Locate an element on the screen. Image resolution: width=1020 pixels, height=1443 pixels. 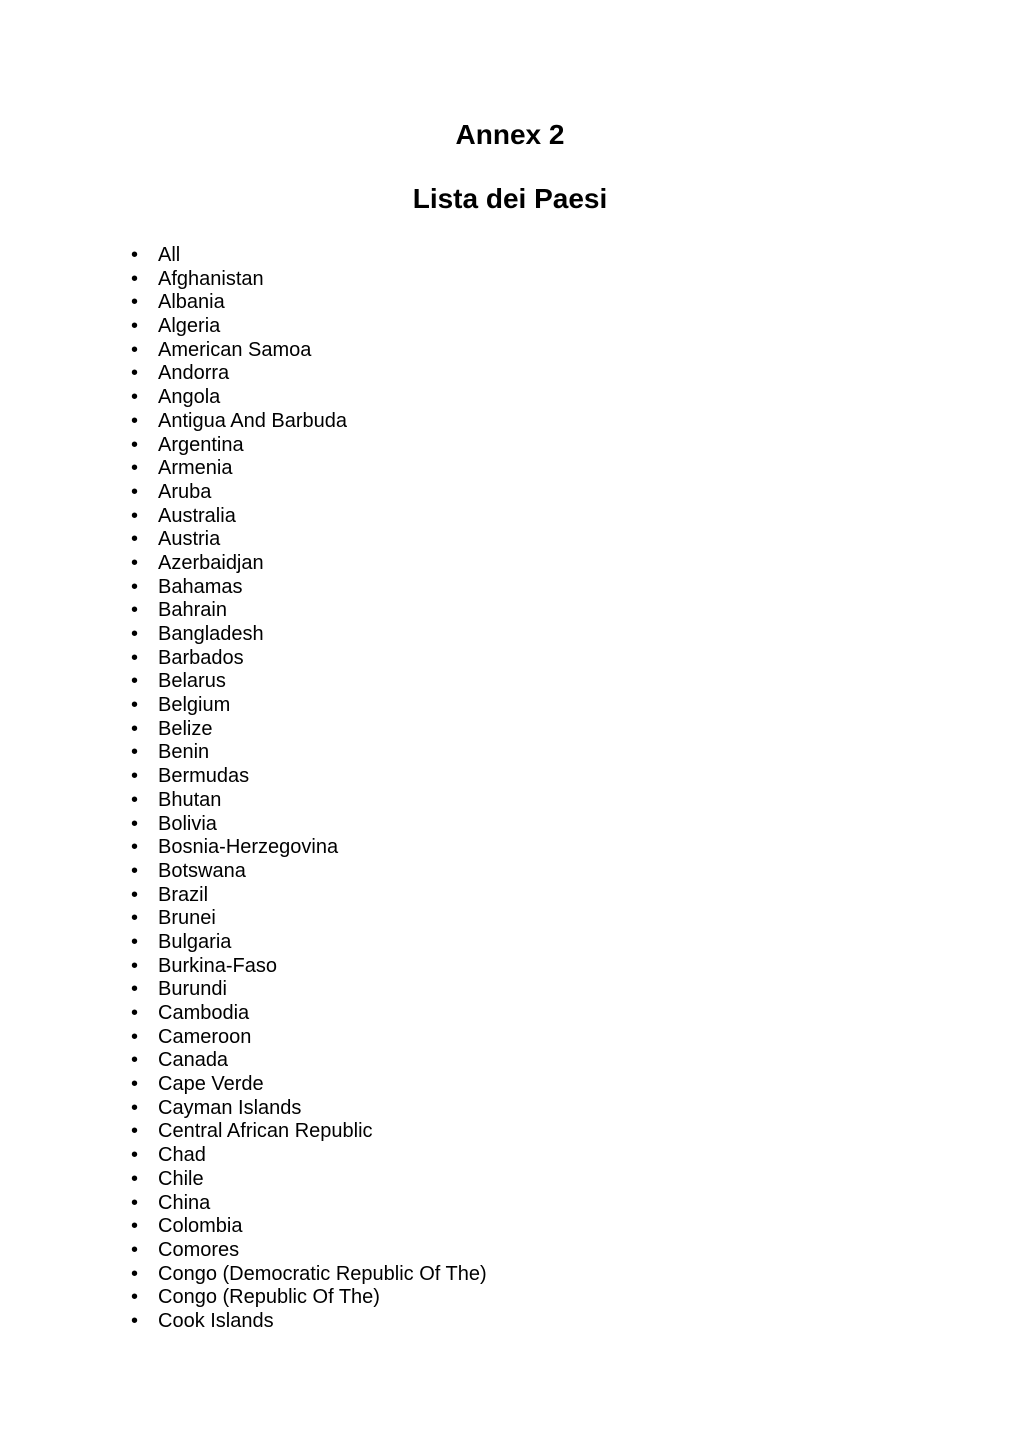
list-item: • Congo (Republic Of The) is located at coordinates (510, 1298).